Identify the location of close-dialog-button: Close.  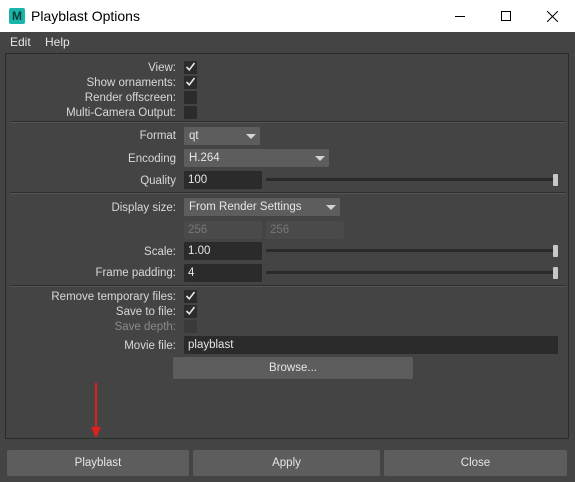
(475, 463).